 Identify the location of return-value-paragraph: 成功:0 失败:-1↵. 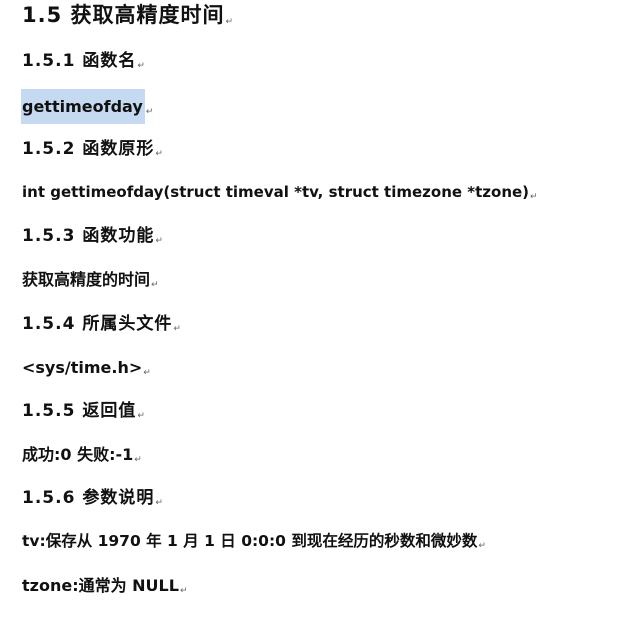
(82, 456).